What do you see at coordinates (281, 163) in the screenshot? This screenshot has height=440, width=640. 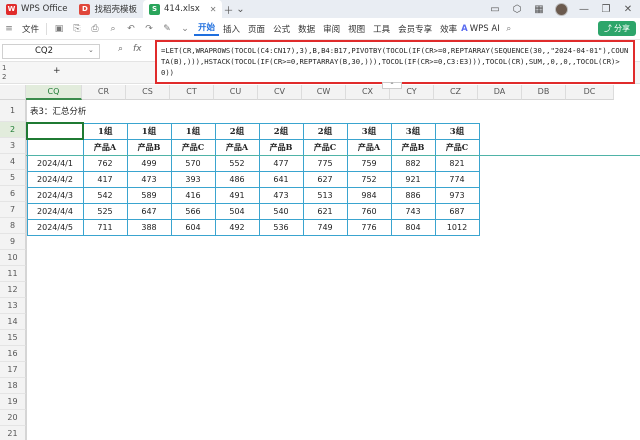 I see `table-cell: 477` at bounding box center [281, 163].